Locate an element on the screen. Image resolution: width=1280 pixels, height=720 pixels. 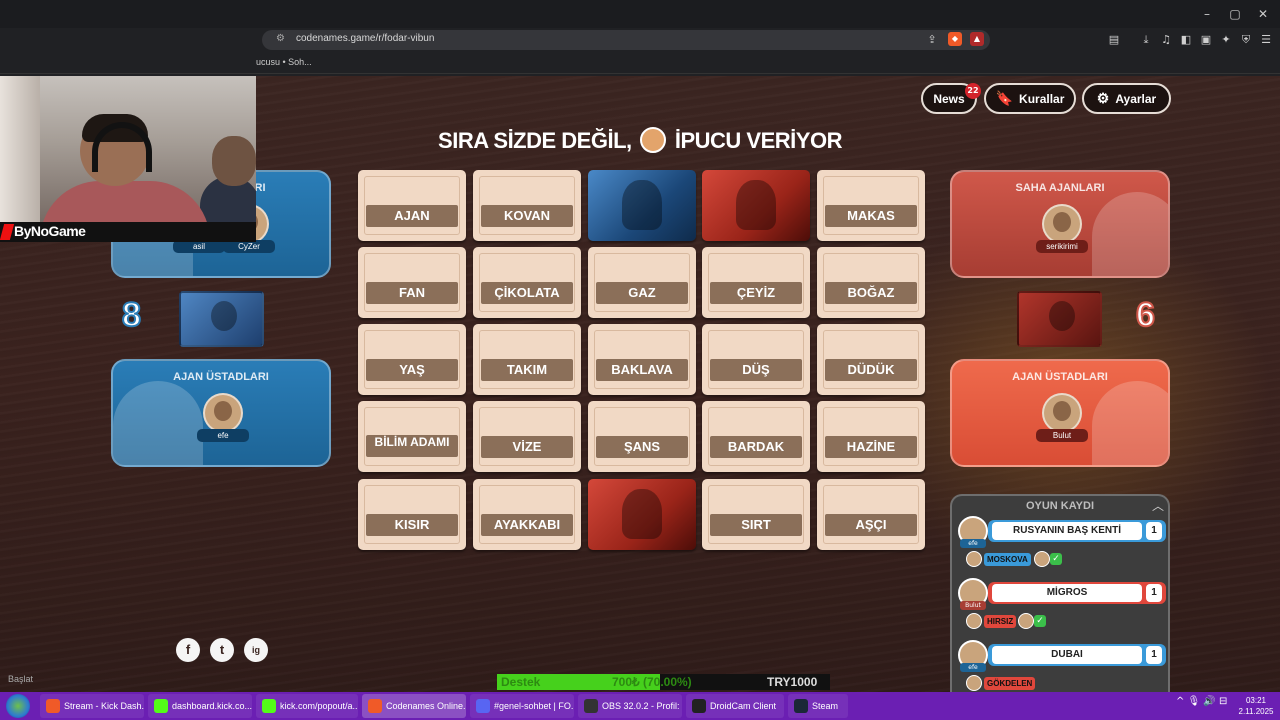
turn-status: SIRA SİZDE DEĞİL, İPUCU VERİYOR is located at coordinates (640, 140).